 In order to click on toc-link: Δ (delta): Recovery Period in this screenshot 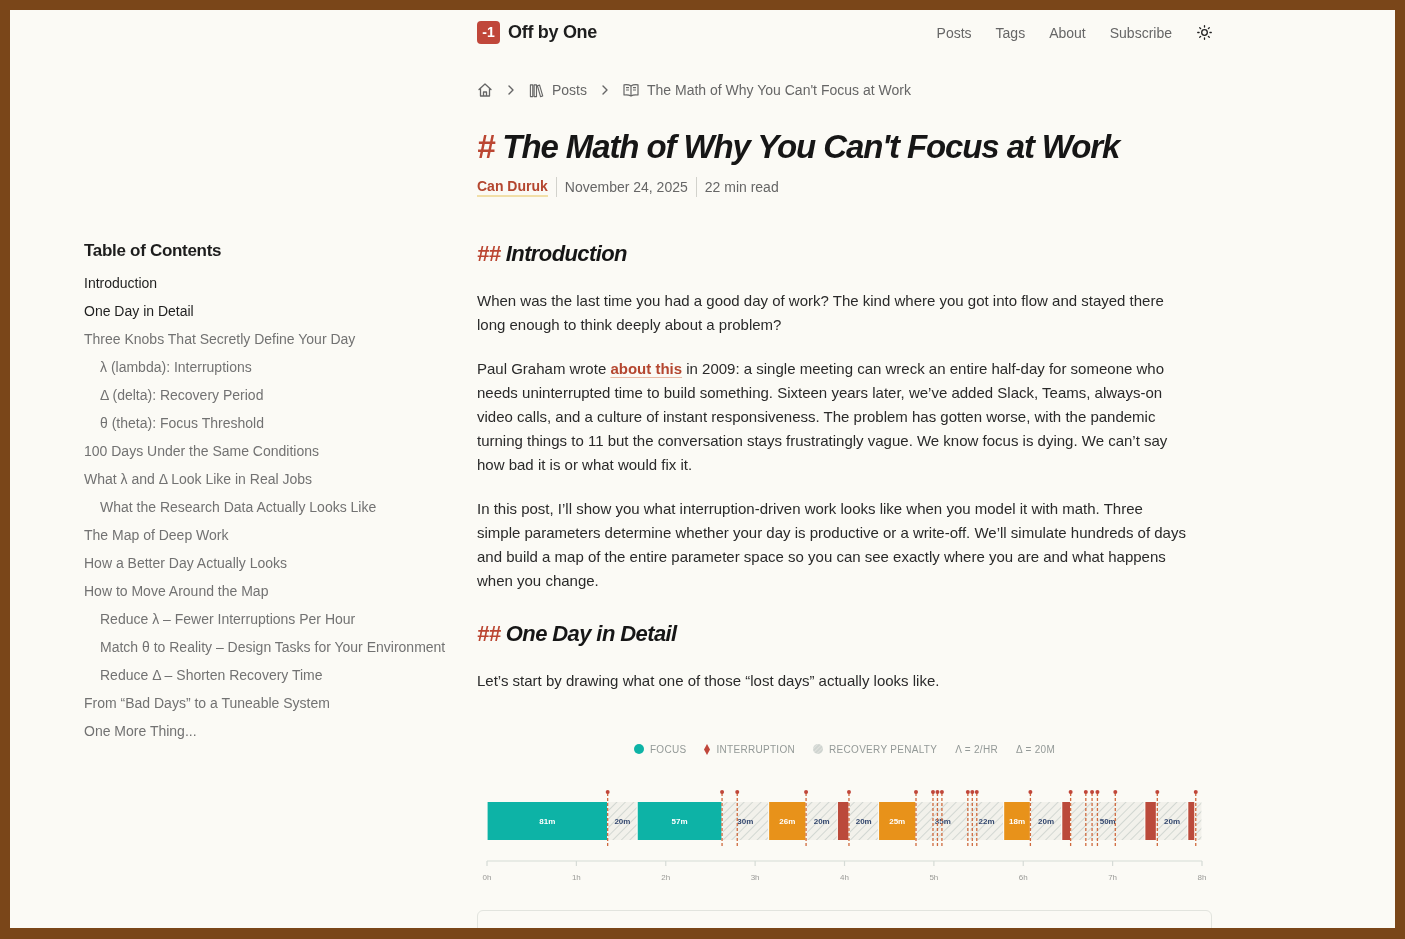, I will do `click(182, 395)`.